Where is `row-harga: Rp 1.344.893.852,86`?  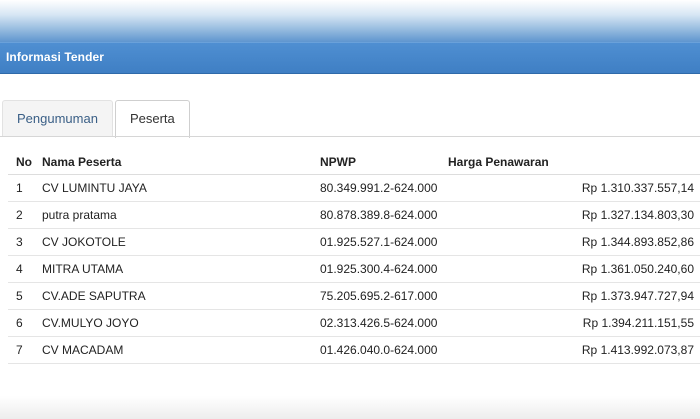 row-harga: Rp 1.344.893.852,86 is located at coordinates (570, 242).